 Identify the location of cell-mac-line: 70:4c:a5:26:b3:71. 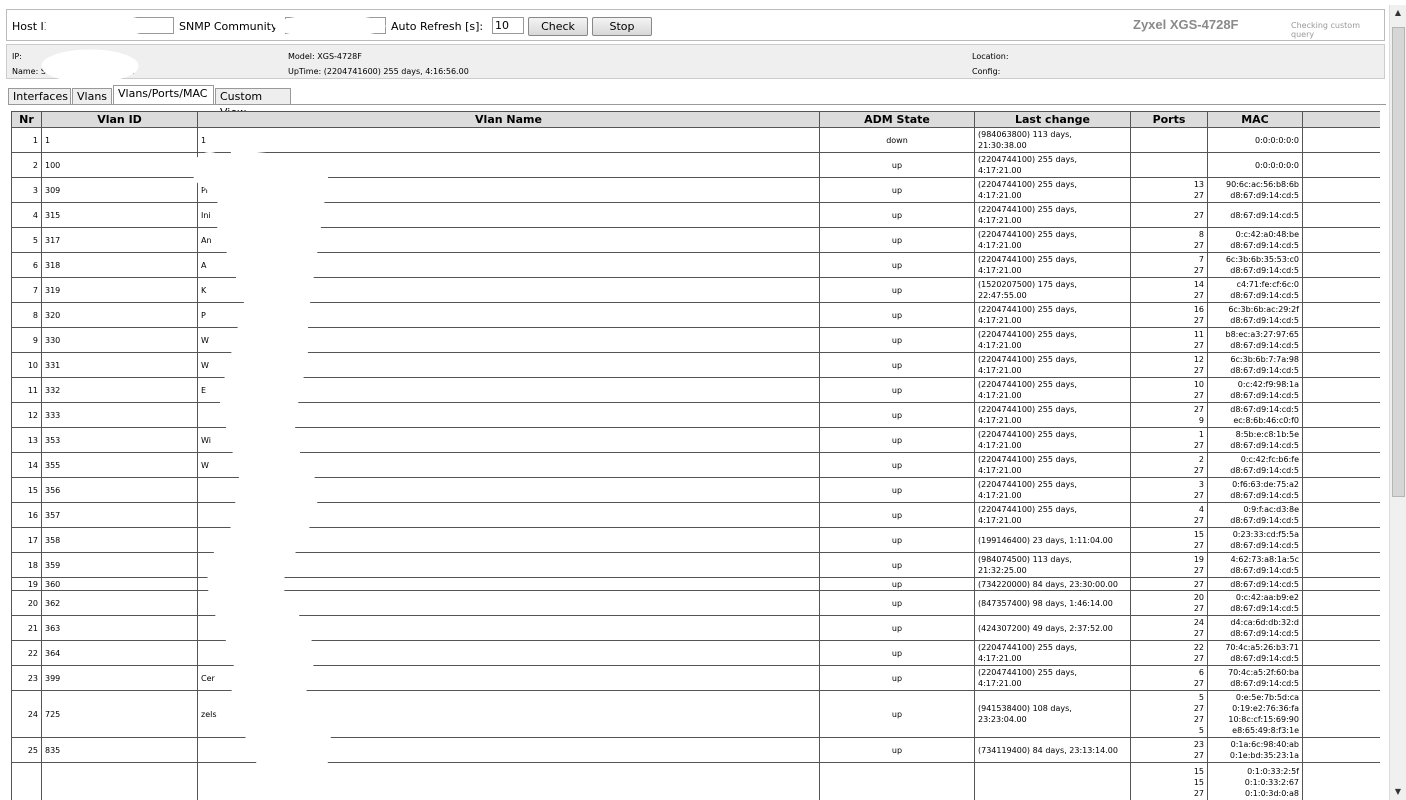
(1262, 647).